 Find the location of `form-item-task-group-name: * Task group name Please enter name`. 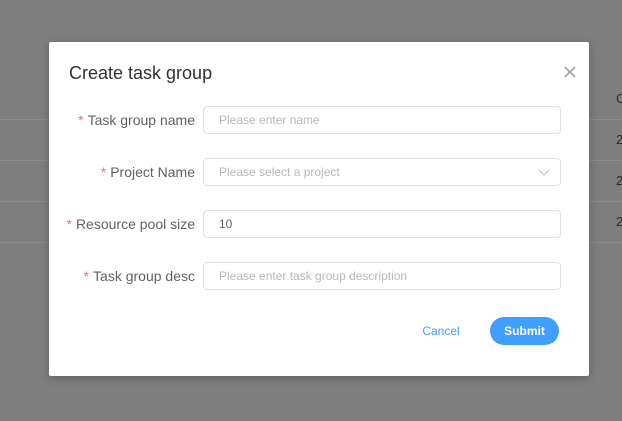

form-item-task-group-name: * Task group name Please enter name is located at coordinates (319, 120).